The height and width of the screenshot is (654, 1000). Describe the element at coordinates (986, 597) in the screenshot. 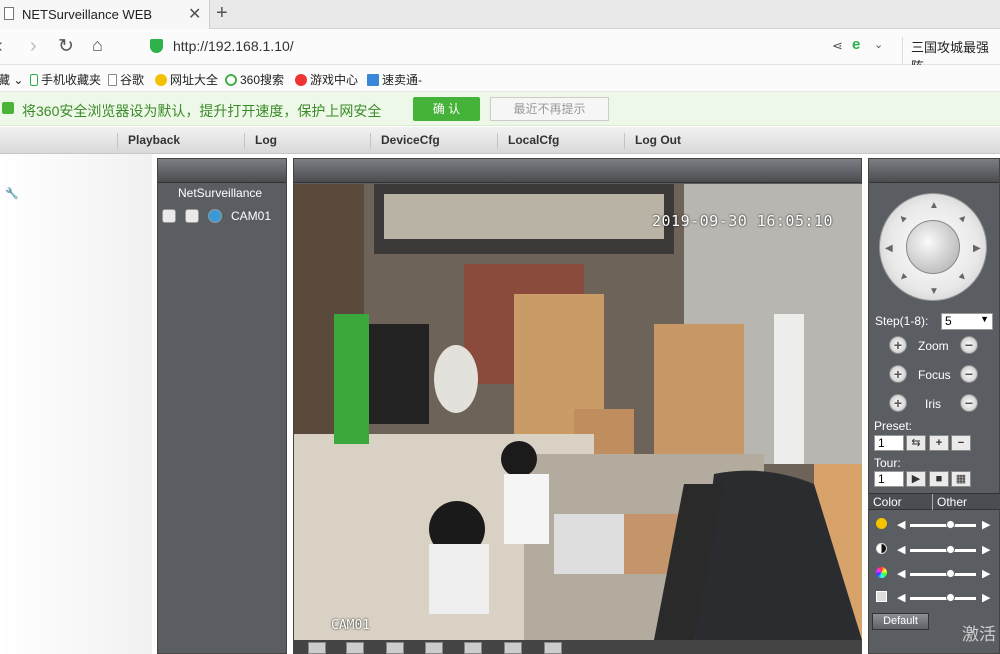

I see `hue-increase-icon: ▶` at that location.